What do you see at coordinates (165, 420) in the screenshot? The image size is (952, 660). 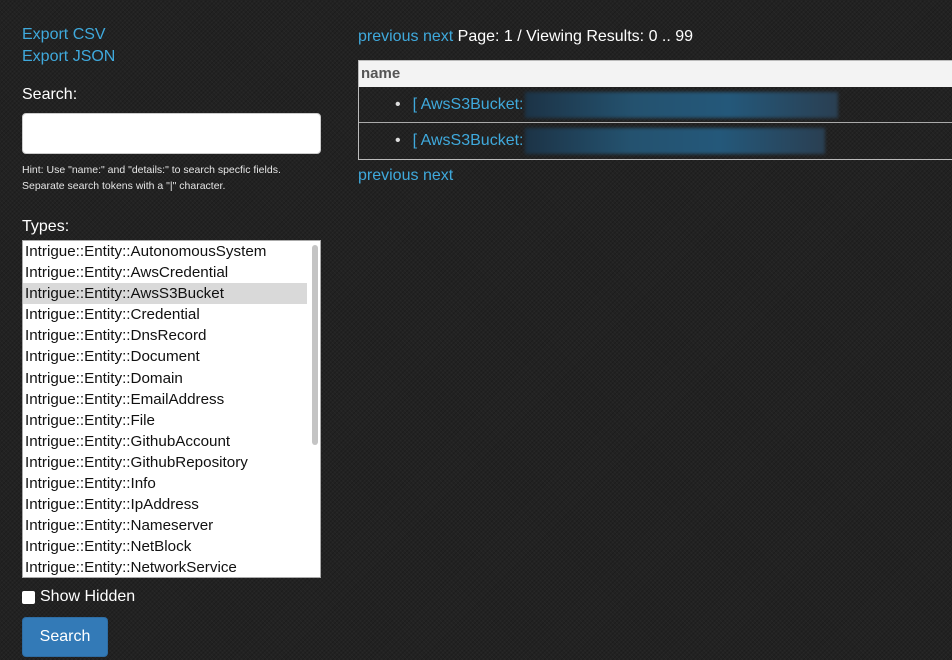 I see `type-option: Intrigue::Entity::File` at bounding box center [165, 420].